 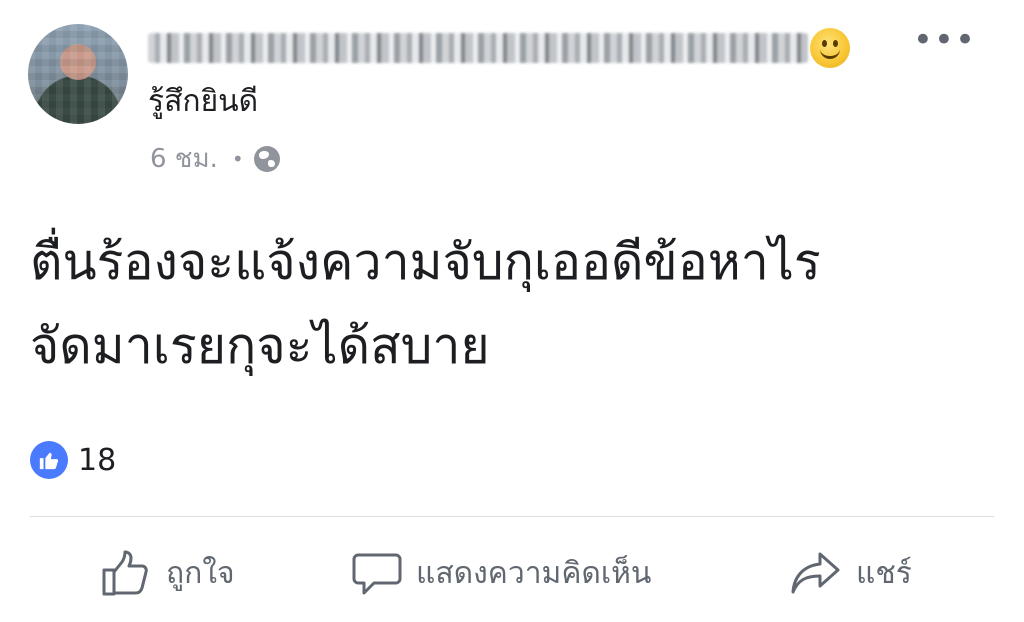 What do you see at coordinates (851, 573) in the screenshot?
I see `share-button: แชร์` at bounding box center [851, 573].